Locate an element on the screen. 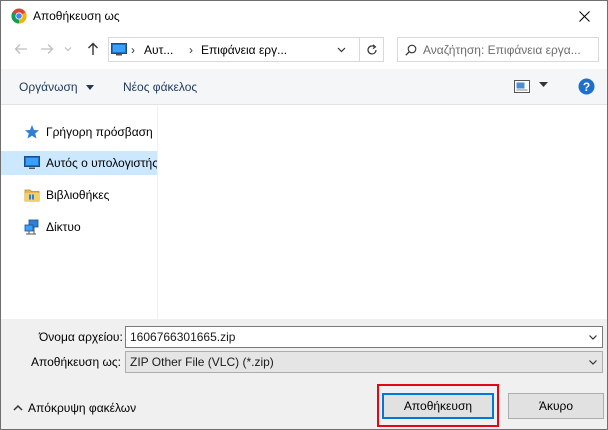 The image size is (608, 430). nav-item-label: Βιβλιοθήκες is located at coordinates (78, 195).